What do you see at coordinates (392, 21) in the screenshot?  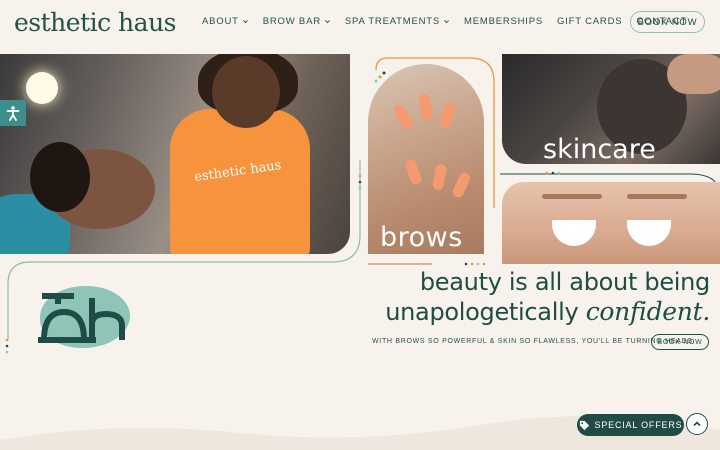 I see `nav-item-label: SPA TREATMENTS` at bounding box center [392, 21].